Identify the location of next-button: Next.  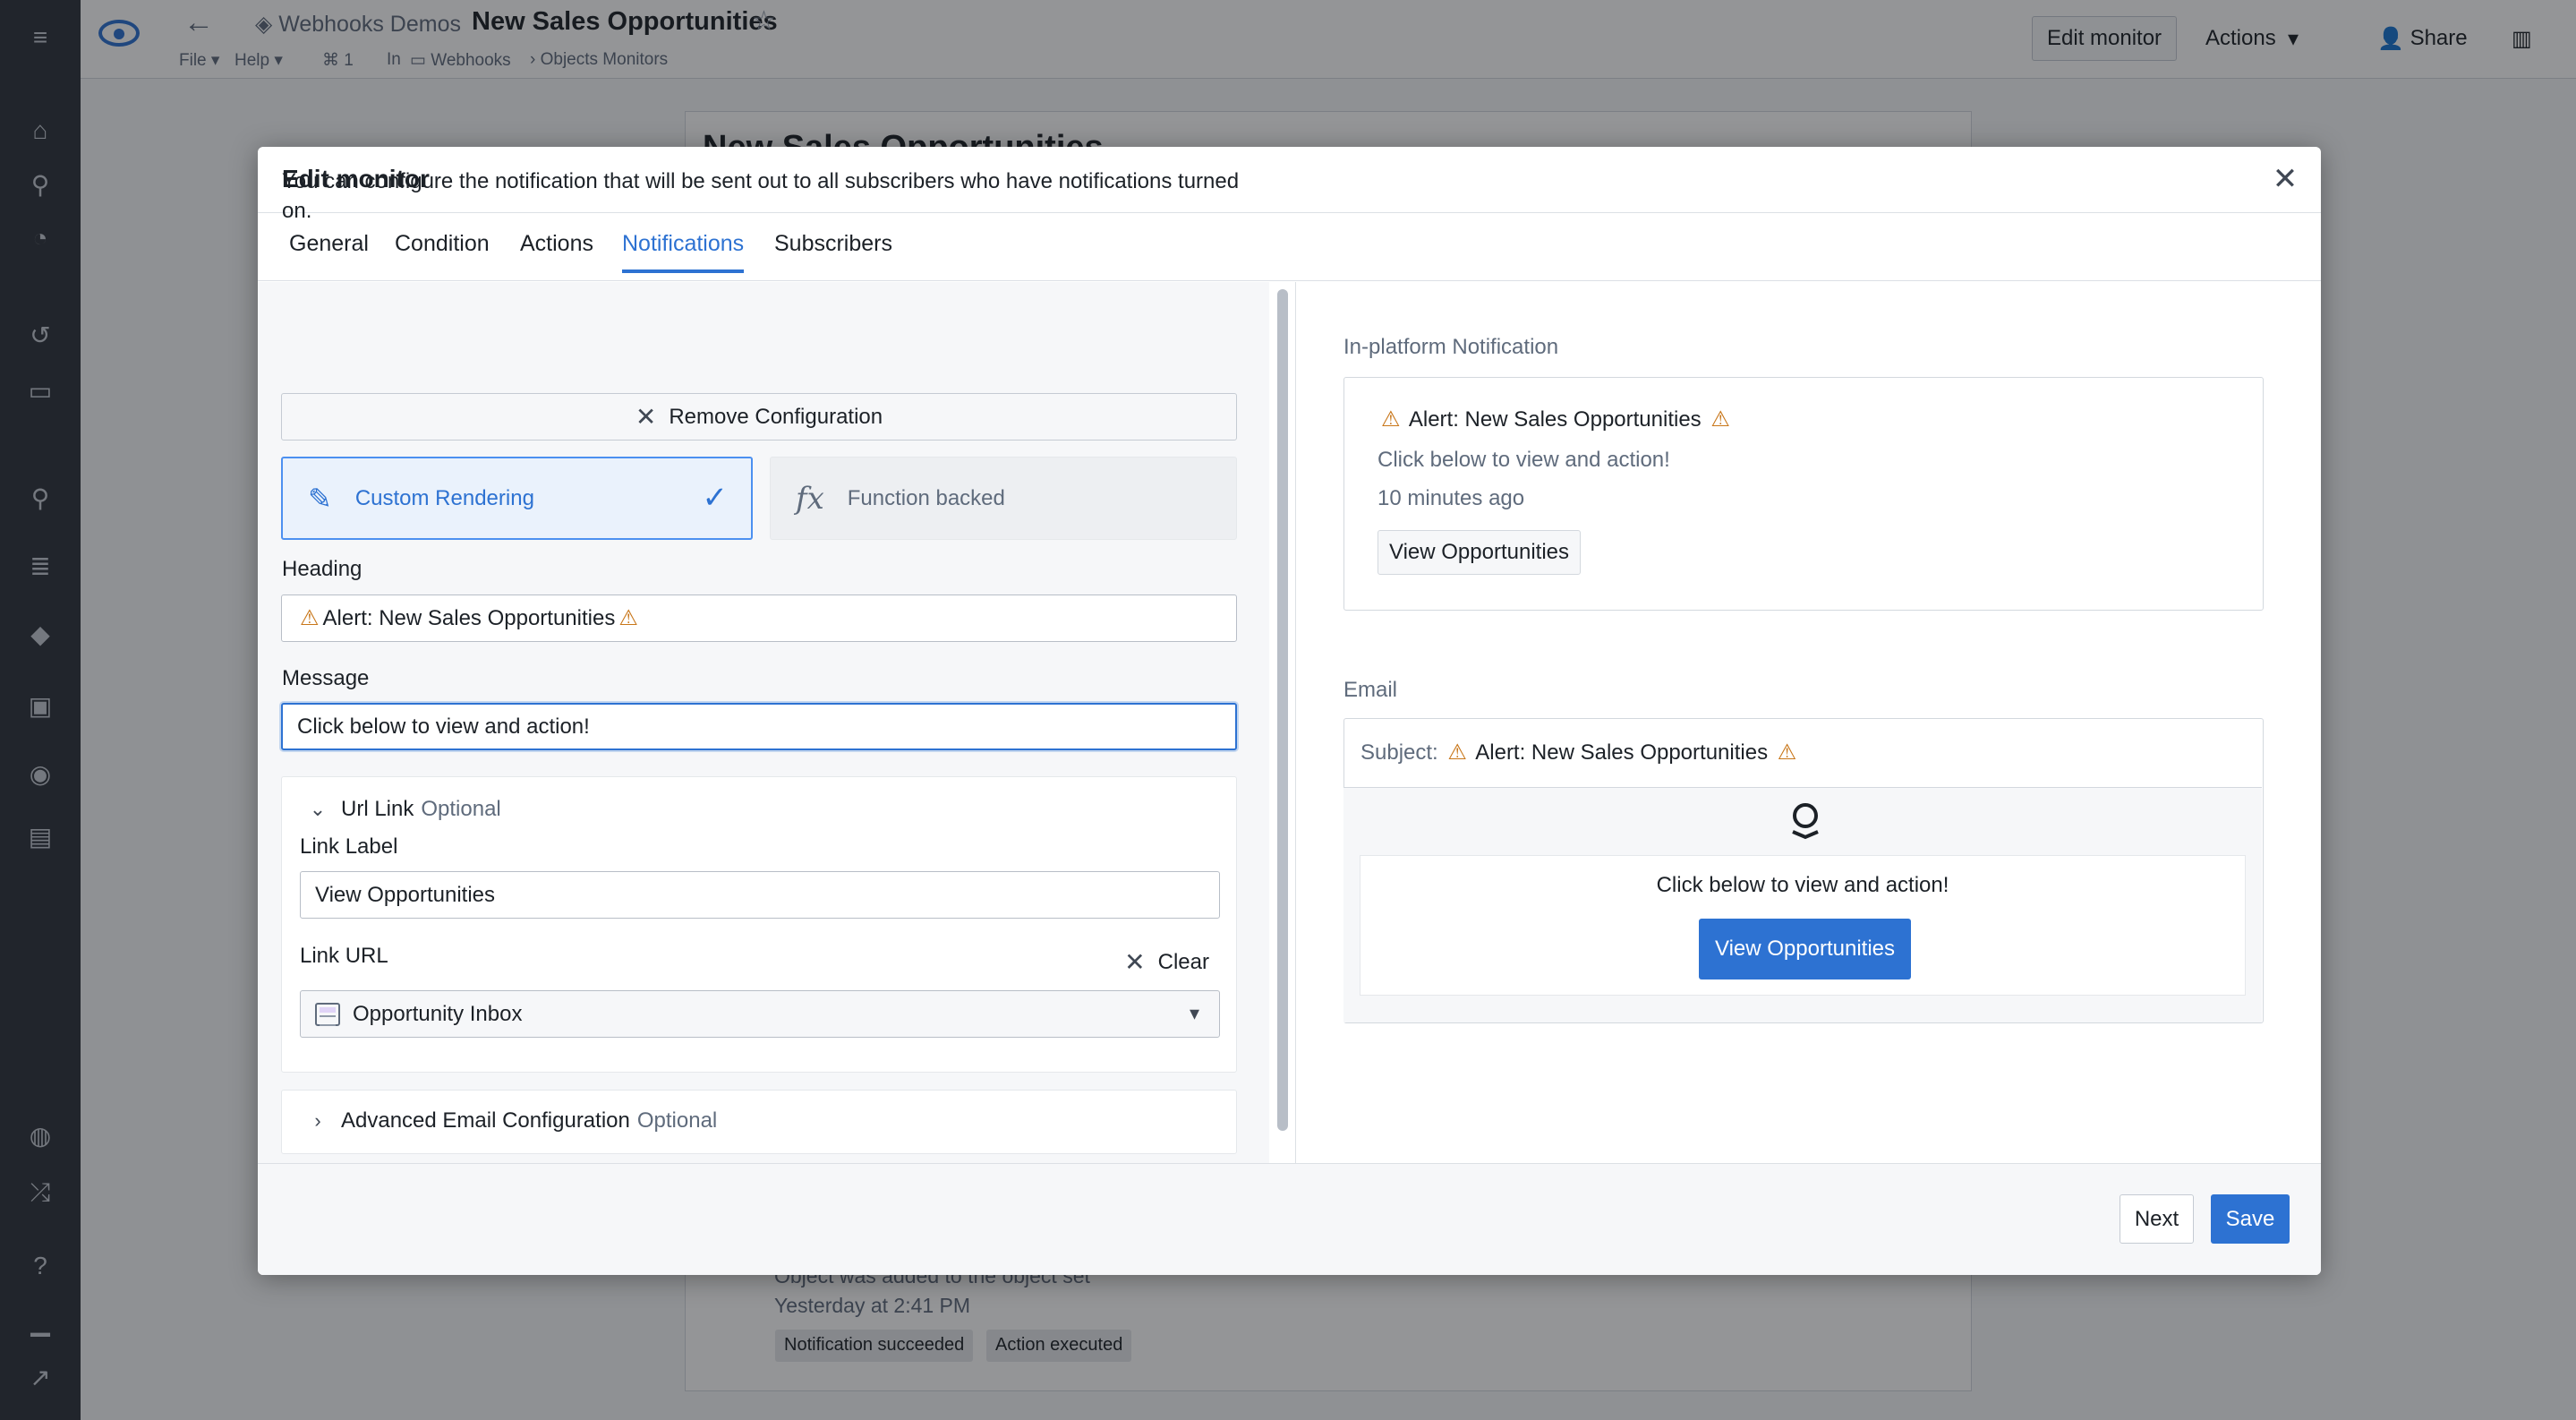
(2157, 1219).